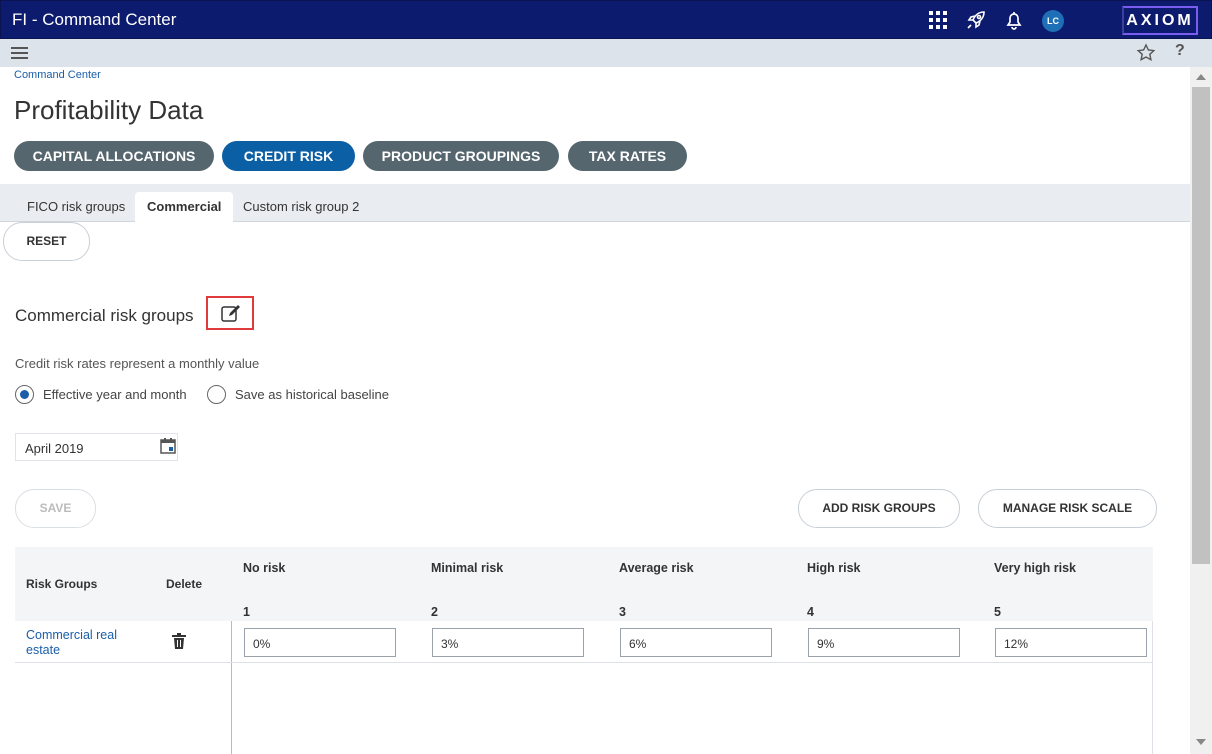 Image resolution: width=1212 pixels, height=754 pixels. I want to click on scrollbar-thumb, so click(1201, 325).